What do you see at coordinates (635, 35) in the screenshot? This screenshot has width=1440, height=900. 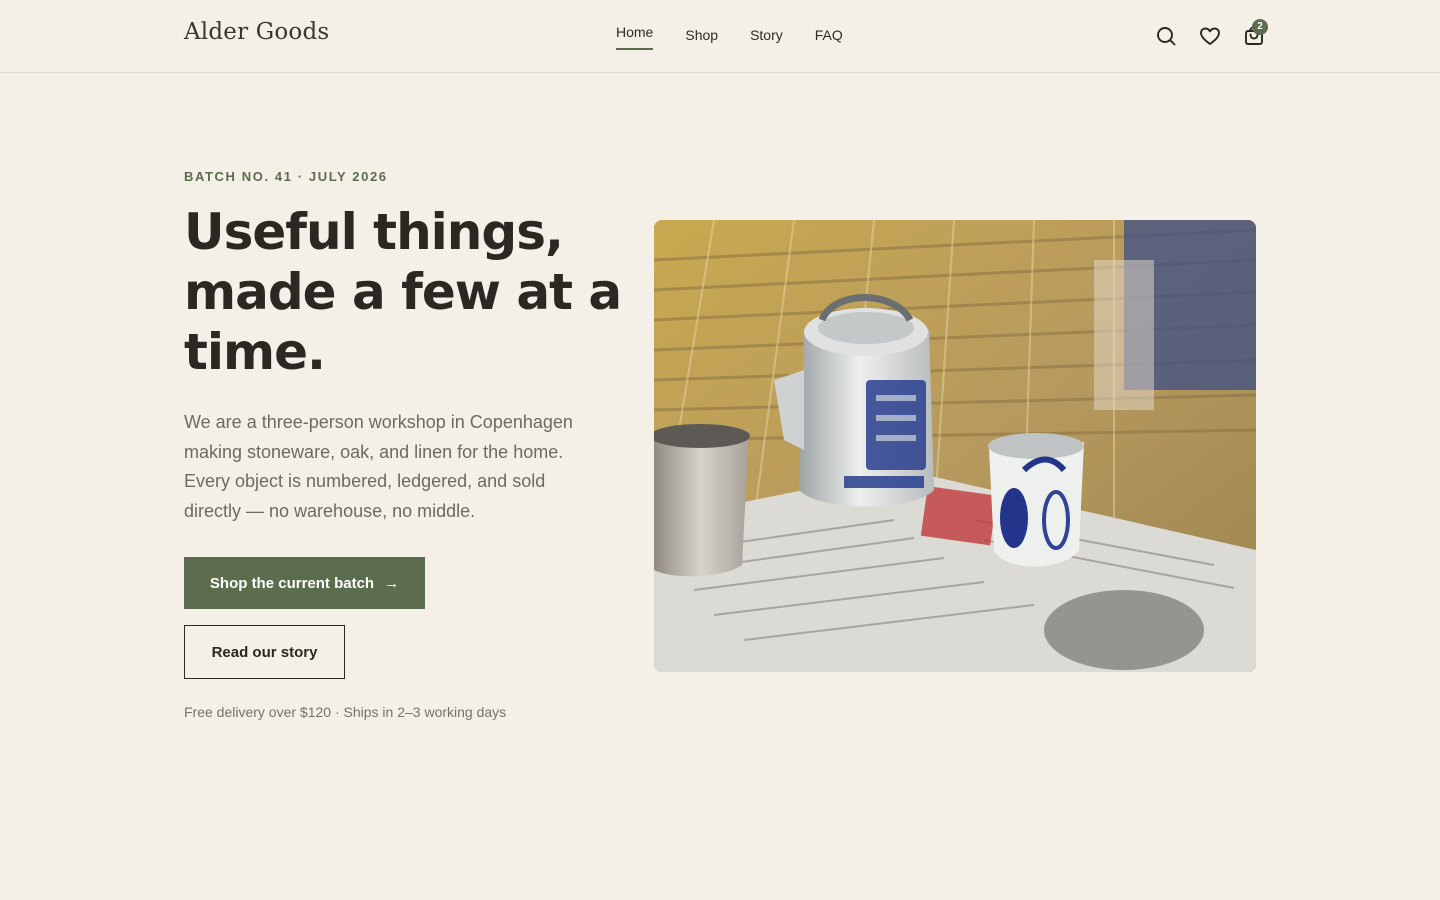 I see `nav-item-home: Home` at bounding box center [635, 35].